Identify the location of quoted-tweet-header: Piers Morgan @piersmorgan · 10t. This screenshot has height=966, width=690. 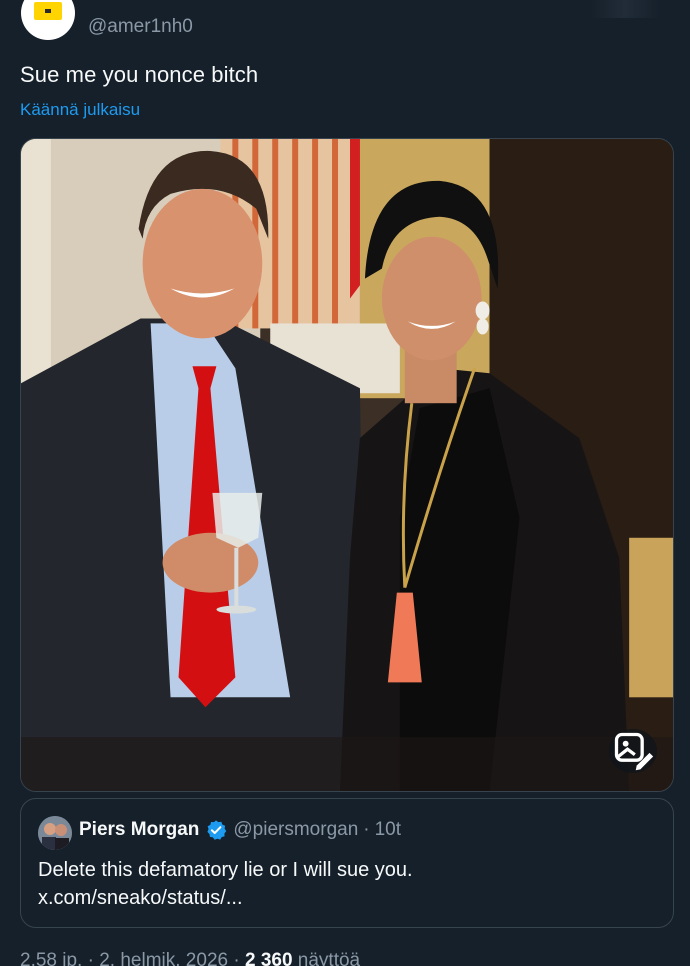
(240, 830).